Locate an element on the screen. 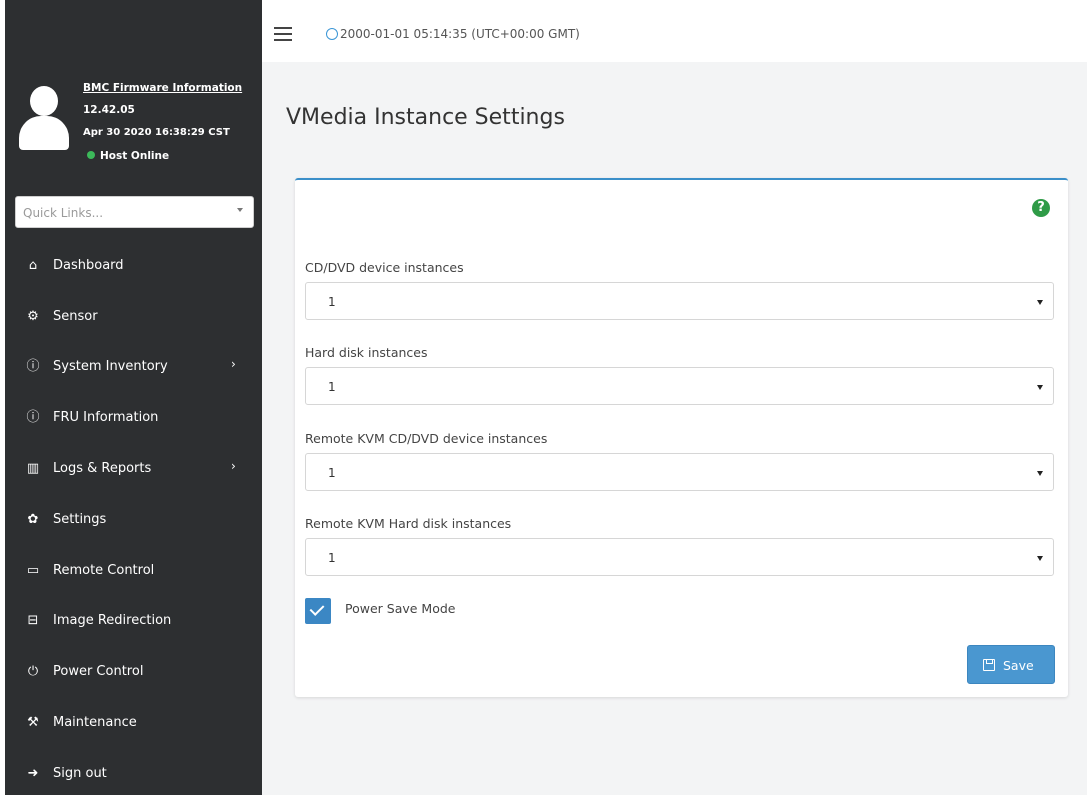 The height and width of the screenshot is (795, 1087). remote-kvm-hard-disk-instances-label: Remote KVM Hard disk instances is located at coordinates (408, 523).